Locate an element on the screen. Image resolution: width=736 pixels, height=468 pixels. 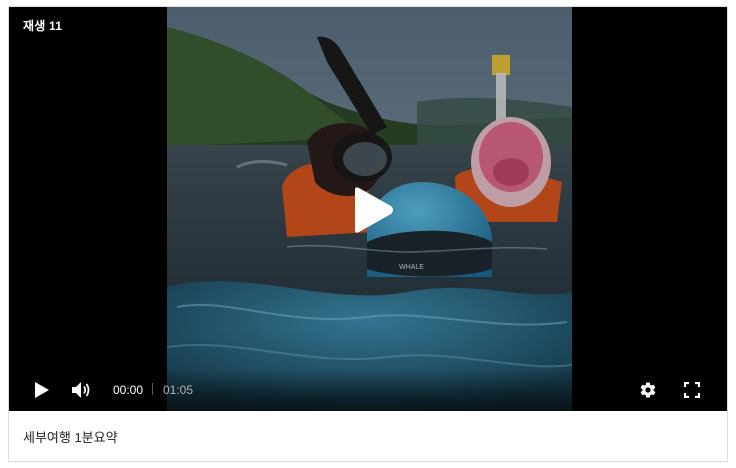
time-divider is located at coordinates (152, 389).